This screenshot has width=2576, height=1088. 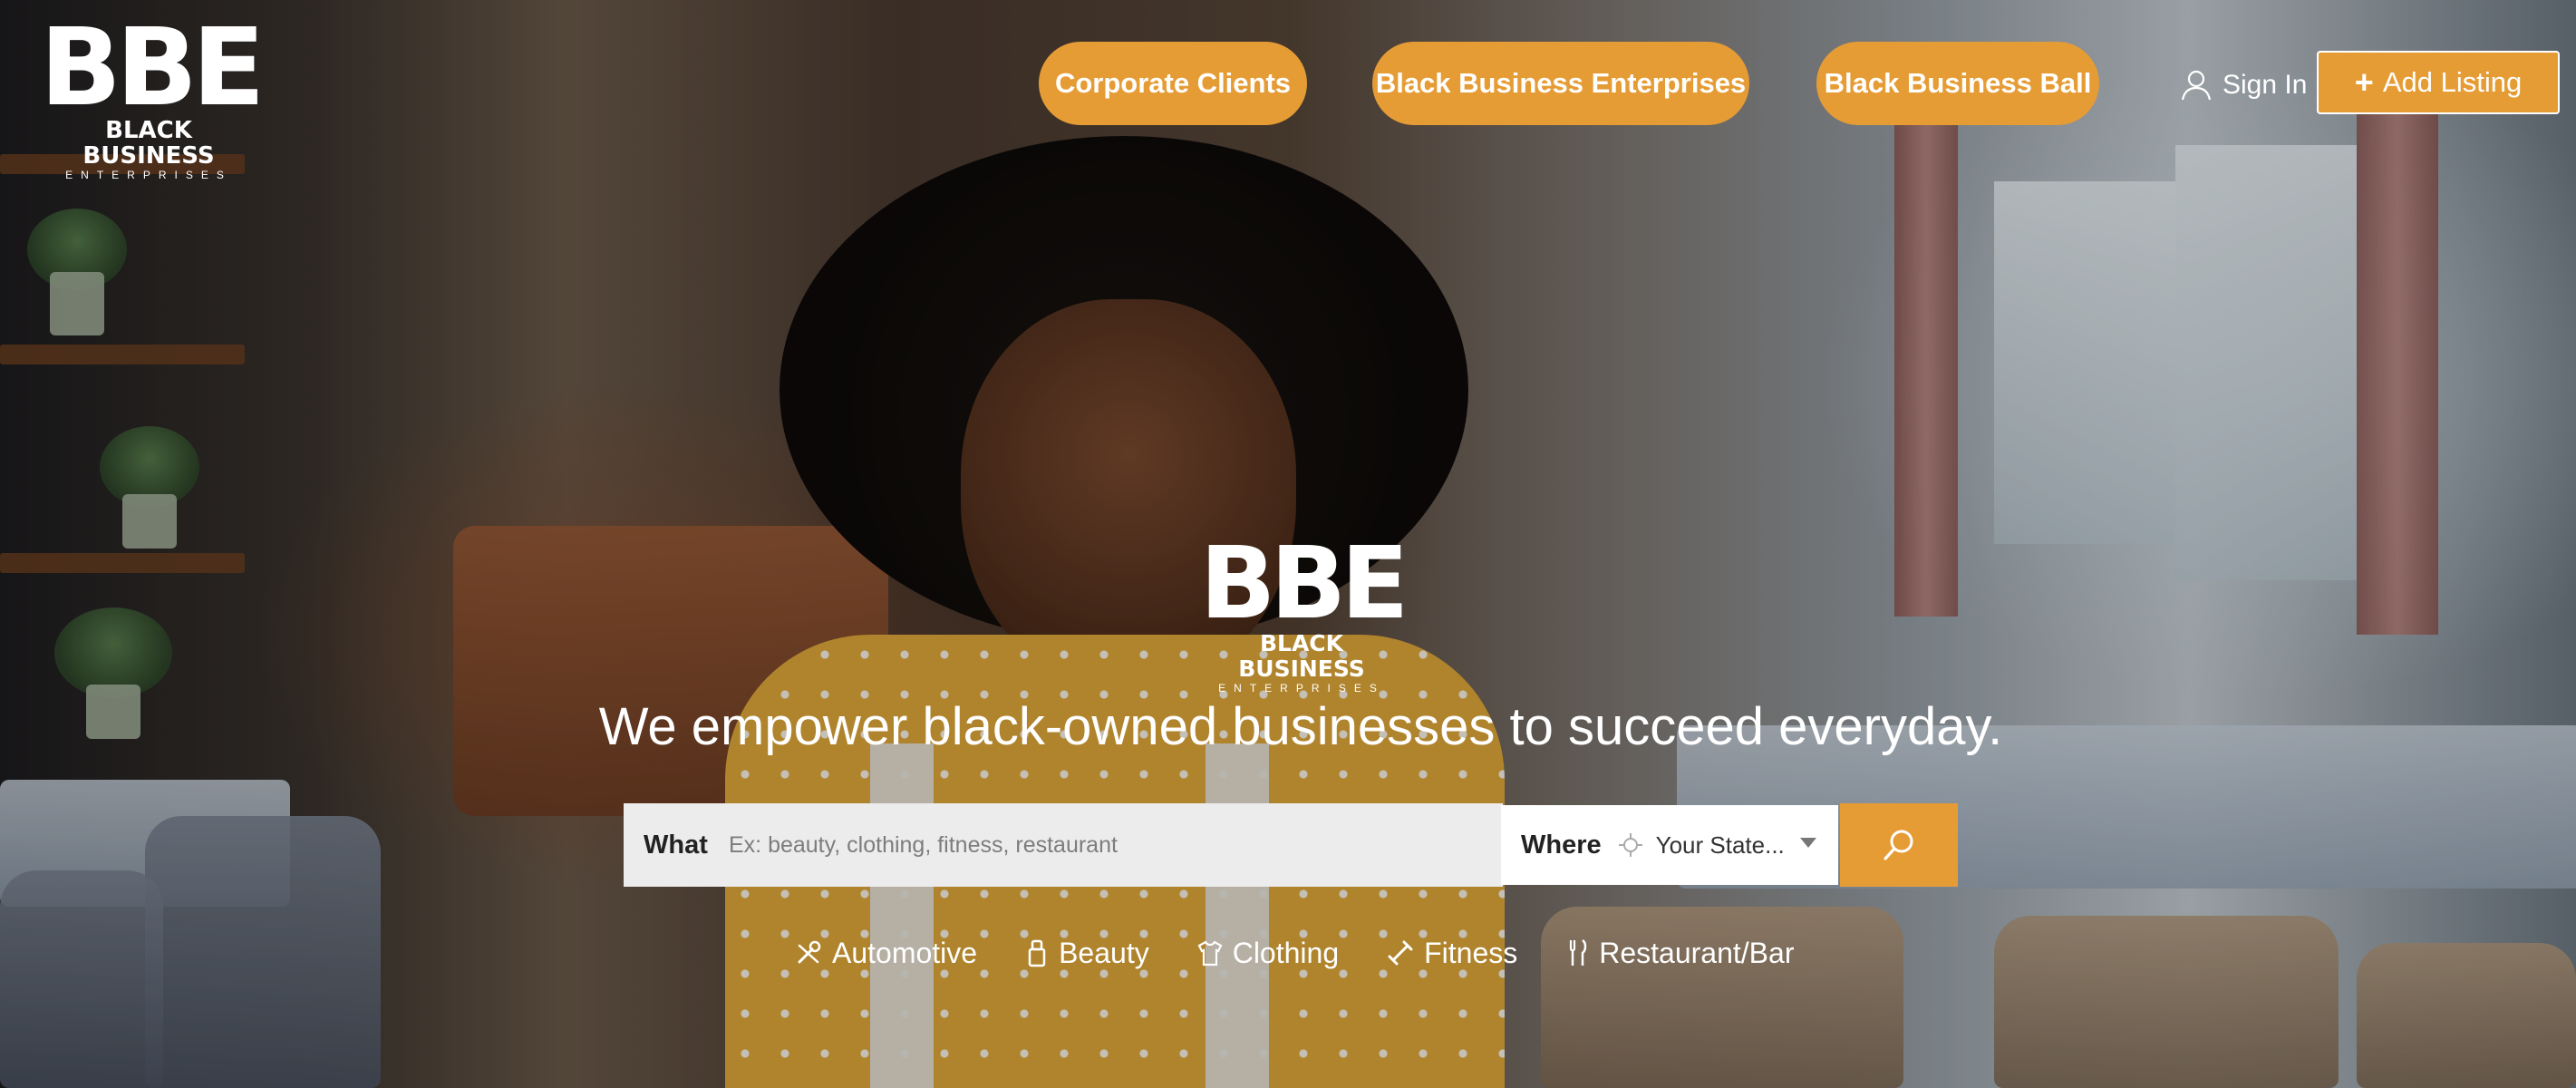 What do you see at coordinates (1471, 952) in the screenshot?
I see `category-label: Fitness` at bounding box center [1471, 952].